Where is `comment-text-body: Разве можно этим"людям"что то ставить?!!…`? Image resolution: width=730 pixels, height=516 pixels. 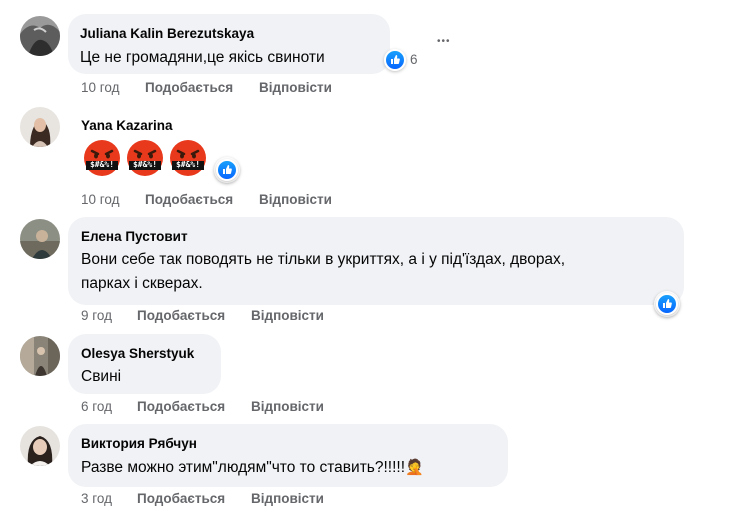 comment-text-body: Разве можно этим"людям"что то ставить?!!… is located at coordinates (243, 467).